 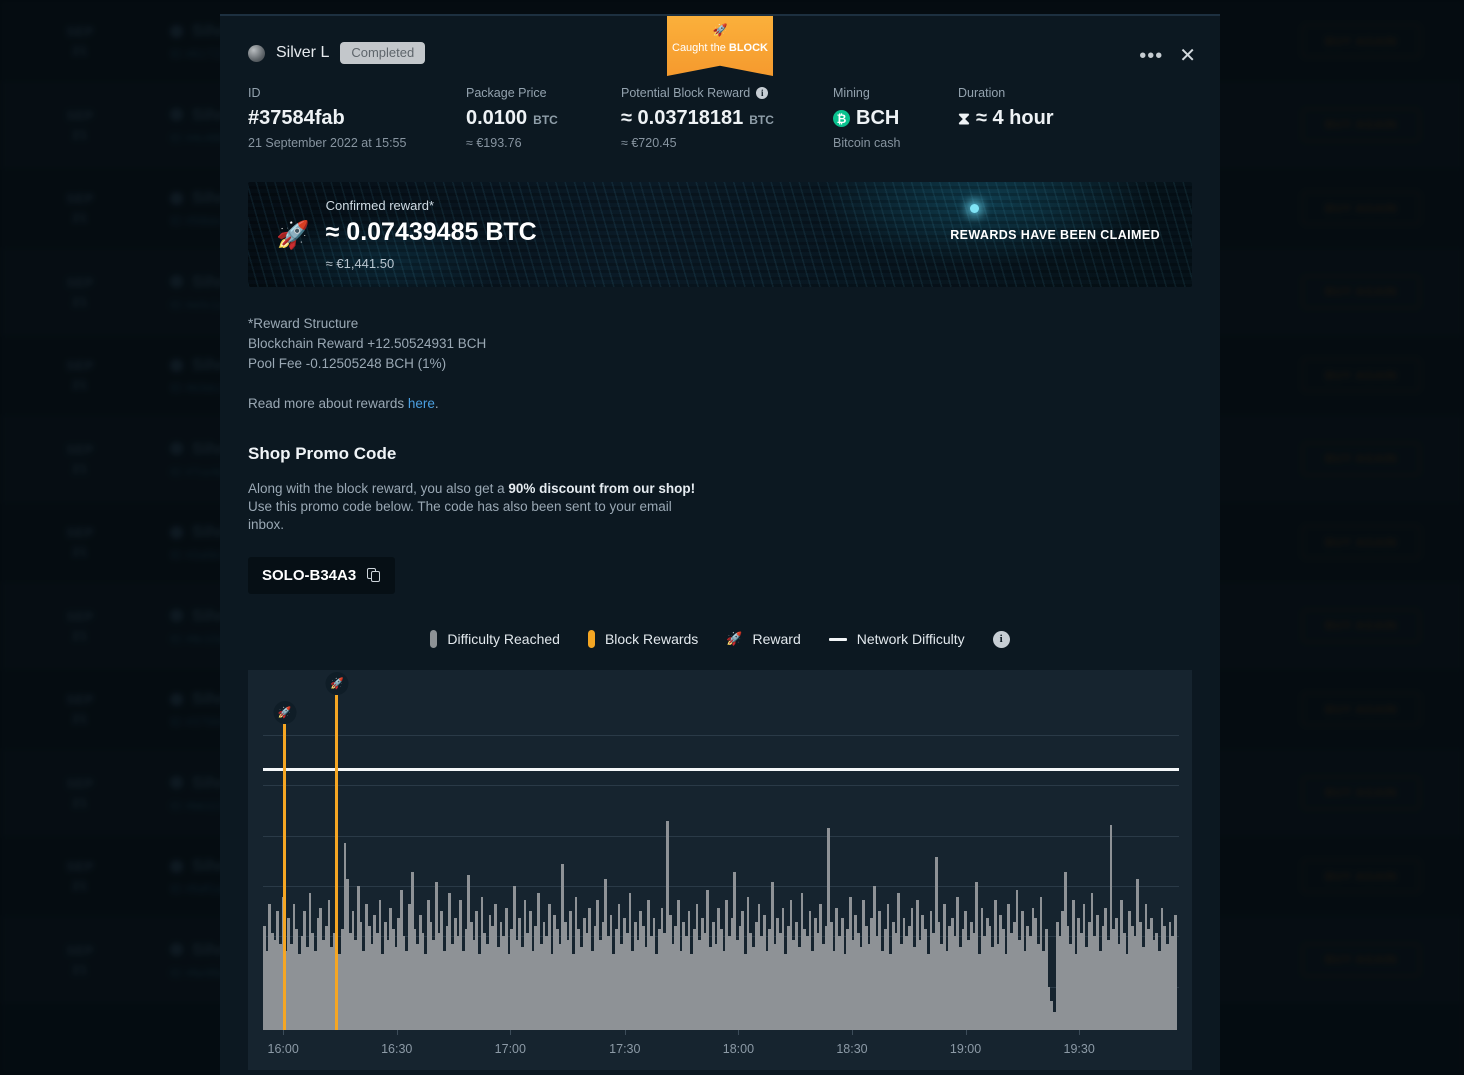 What do you see at coordinates (964, 118) in the screenshot?
I see `hourglass-icon: ⧗` at bounding box center [964, 118].